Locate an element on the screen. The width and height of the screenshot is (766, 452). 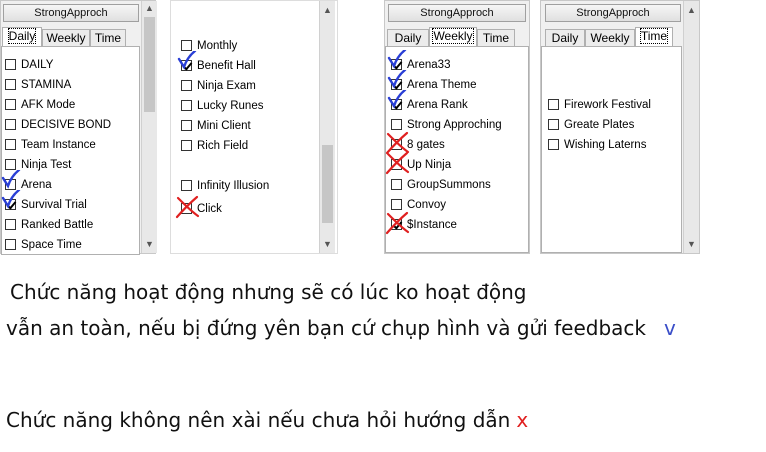
checkbox-label: 8 gates is located at coordinates (426, 145).